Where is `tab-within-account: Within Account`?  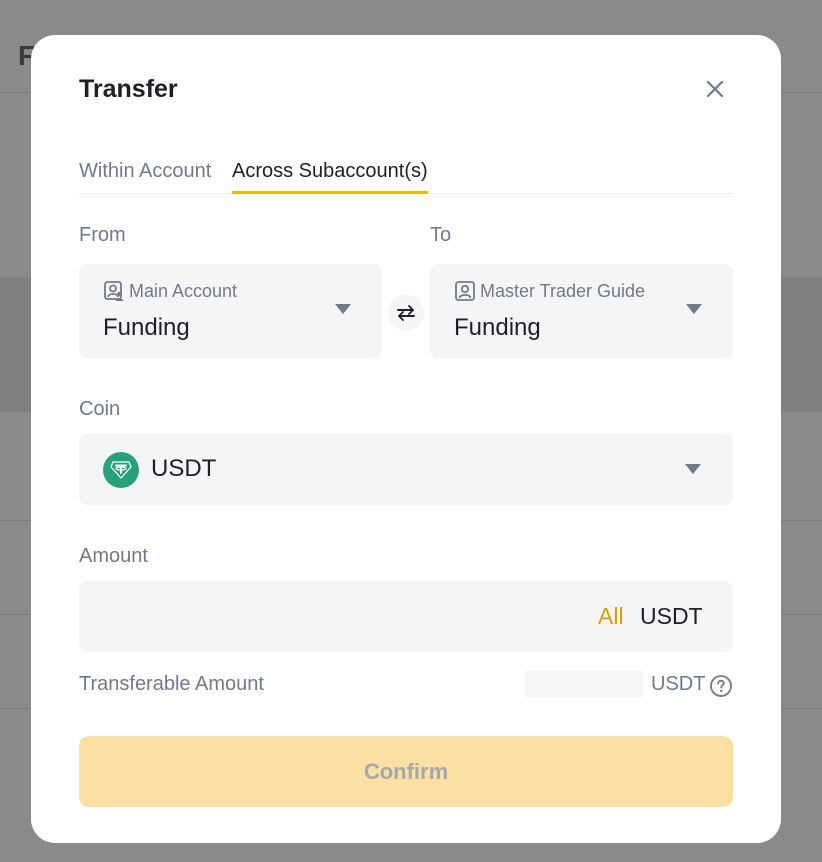
tab-within-account: Within Account is located at coordinates (145, 171).